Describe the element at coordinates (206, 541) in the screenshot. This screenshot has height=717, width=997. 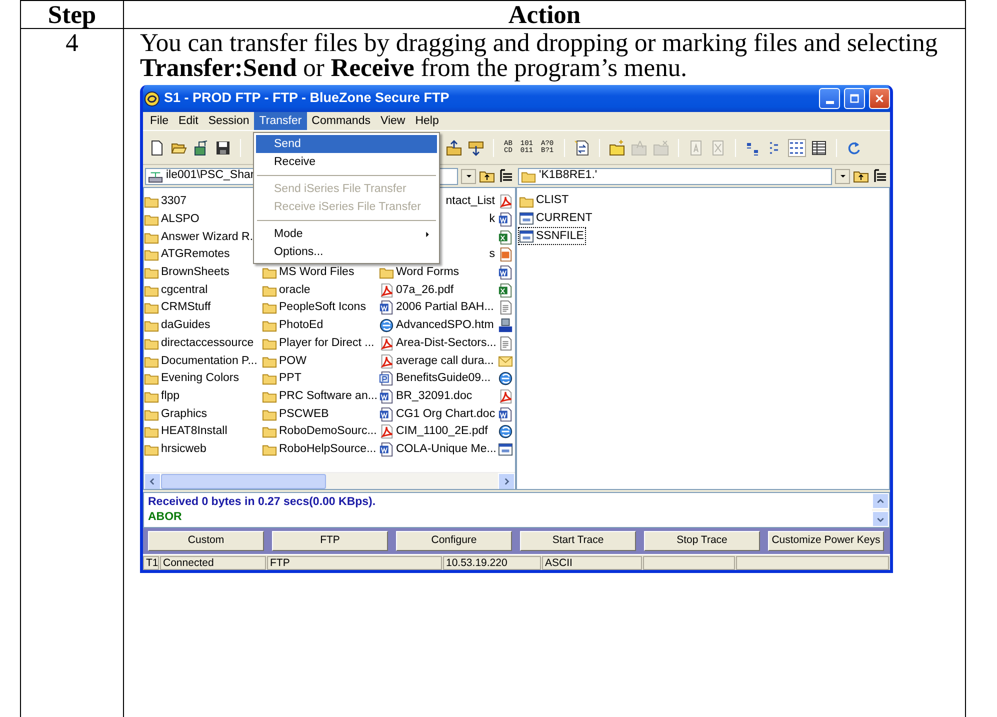
I see `power-key-button: Custom` at that location.